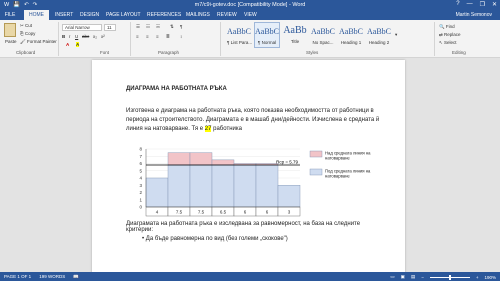 This screenshot has width=500, height=281. I want to click on style-normal: AaBbCcDc ¶ Normal, so click(267, 35).